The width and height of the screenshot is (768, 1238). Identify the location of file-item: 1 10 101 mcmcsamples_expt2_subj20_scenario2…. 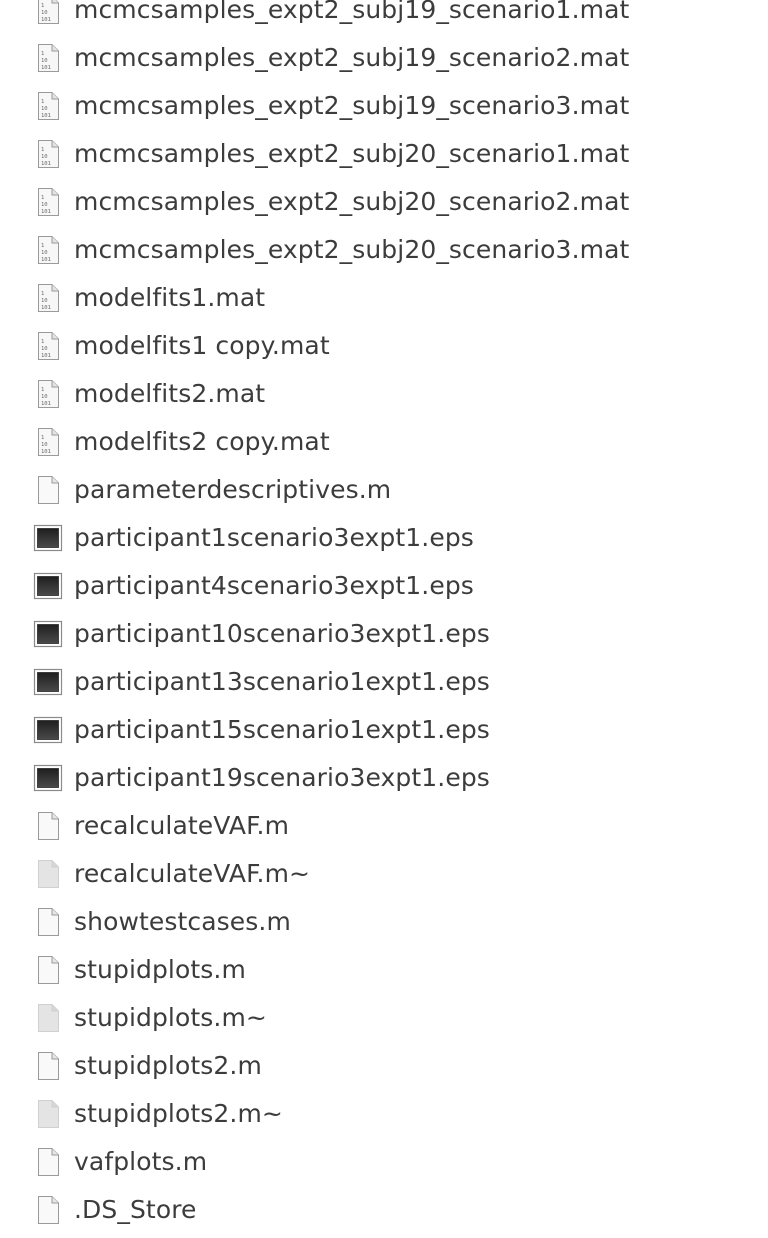
(384, 202).